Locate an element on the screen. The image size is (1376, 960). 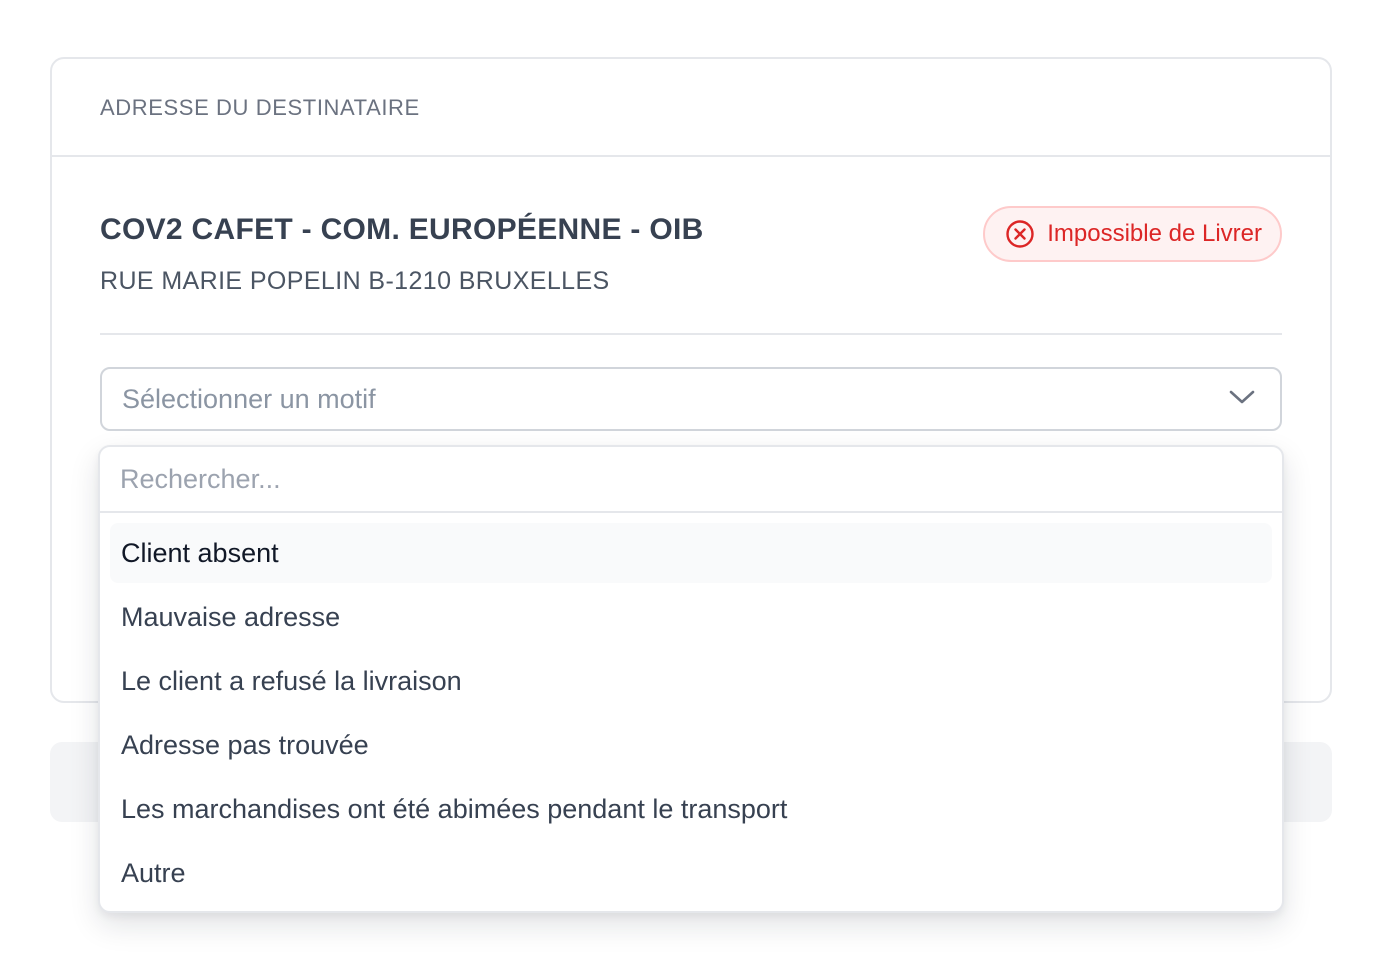
reason-select-placeholder: Sélectionner un motif is located at coordinates (249, 398).